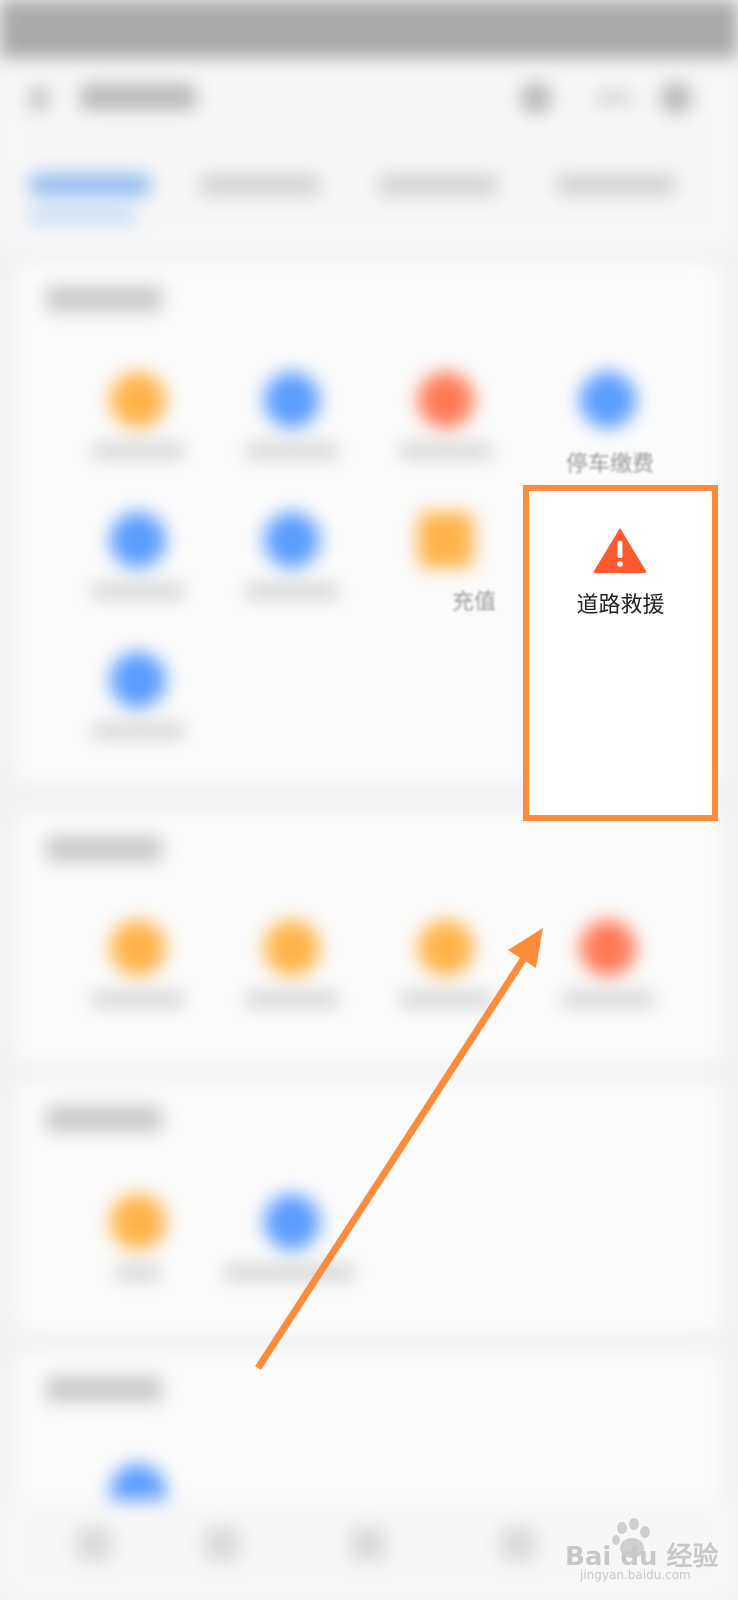 This screenshot has height=1600, width=738. What do you see at coordinates (369, 98) in the screenshot?
I see `app-header` at bounding box center [369, 98].